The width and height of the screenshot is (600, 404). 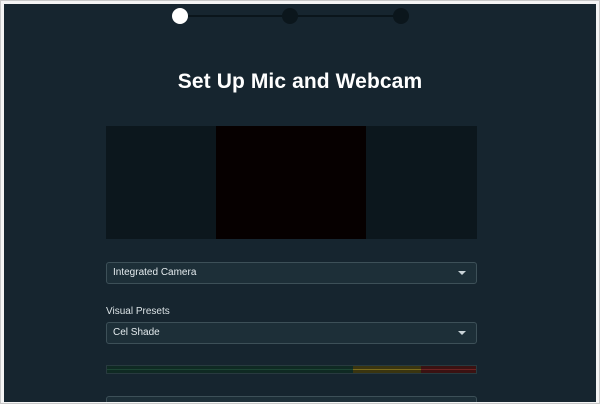 What do you see at coordinates (136, 332) in the screenshot?
I see `visual-presets-select-value: Cel Shade` at bounding box center [136, 332].